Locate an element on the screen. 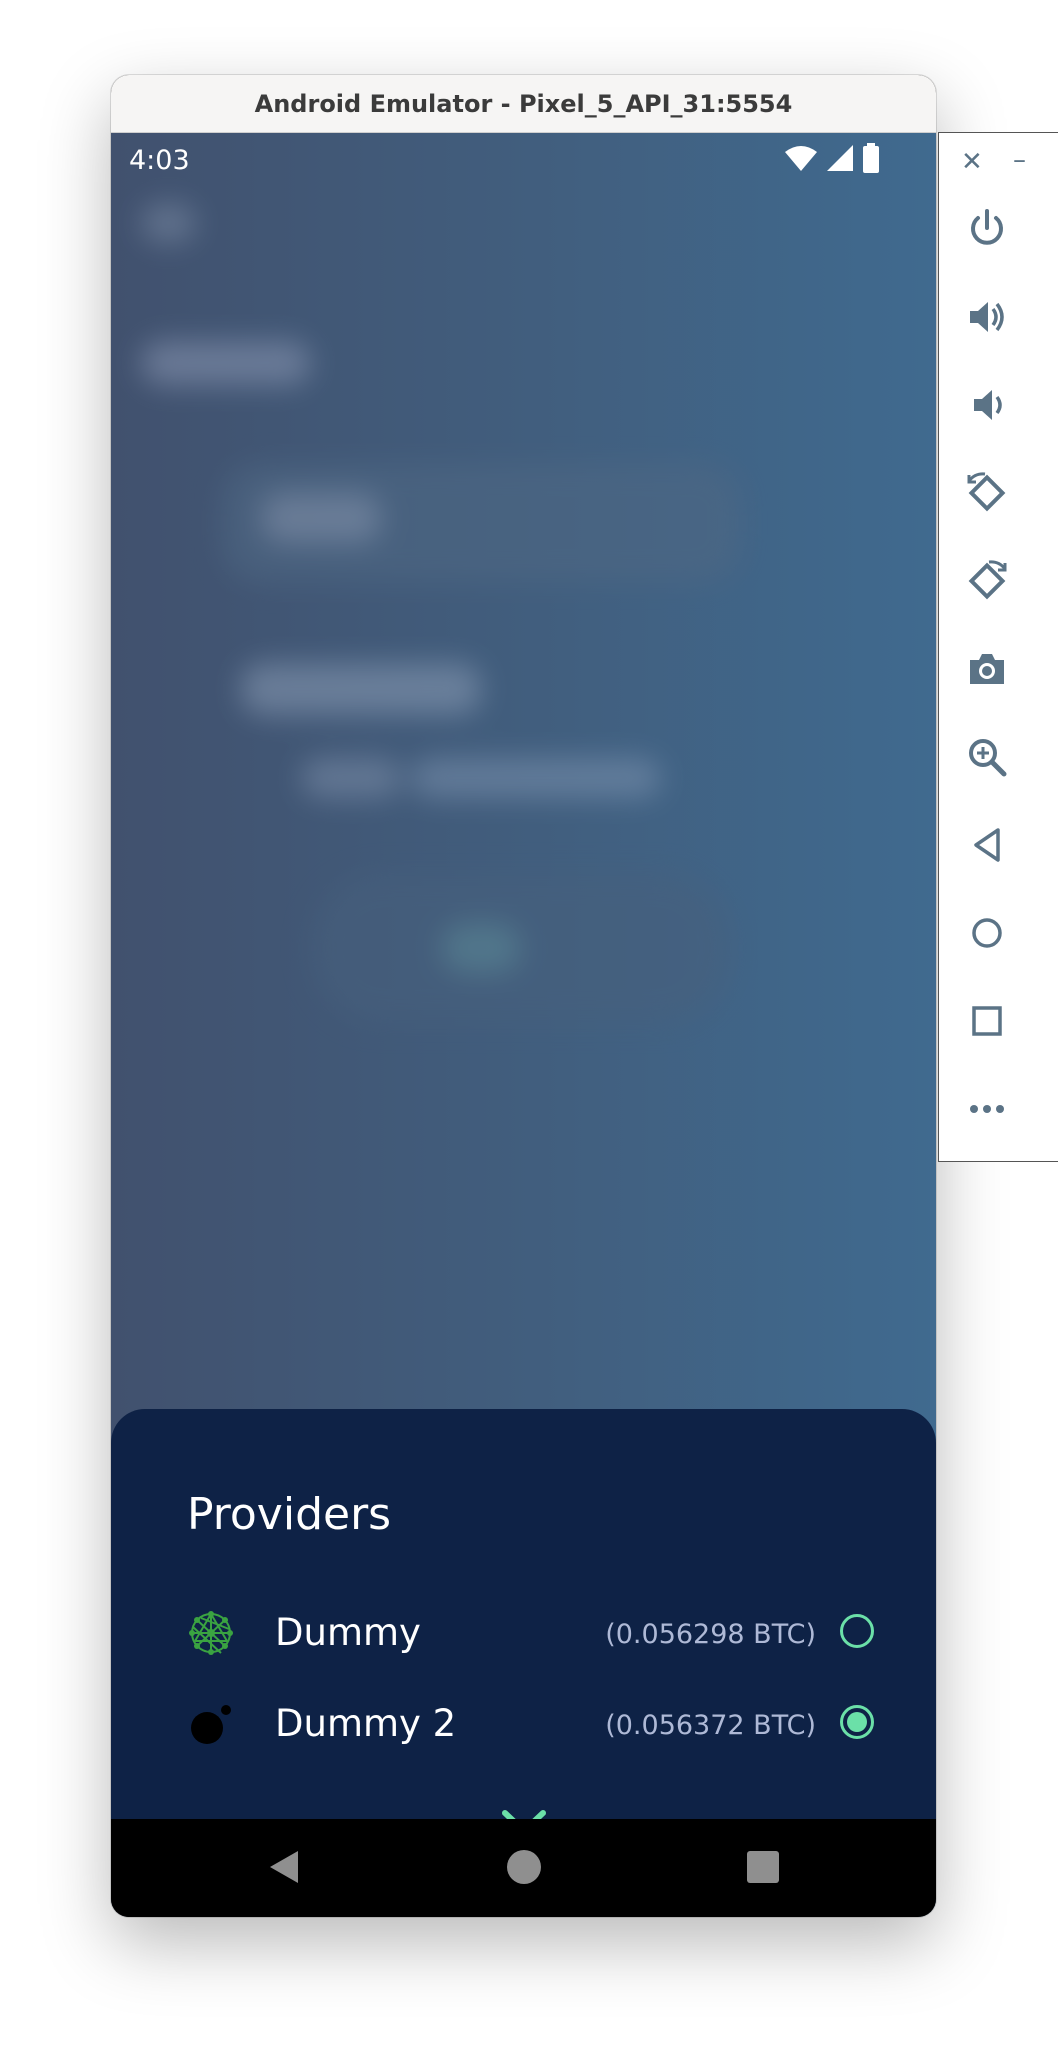  provider-name: Dummy is located at coordinates (348, 1632).